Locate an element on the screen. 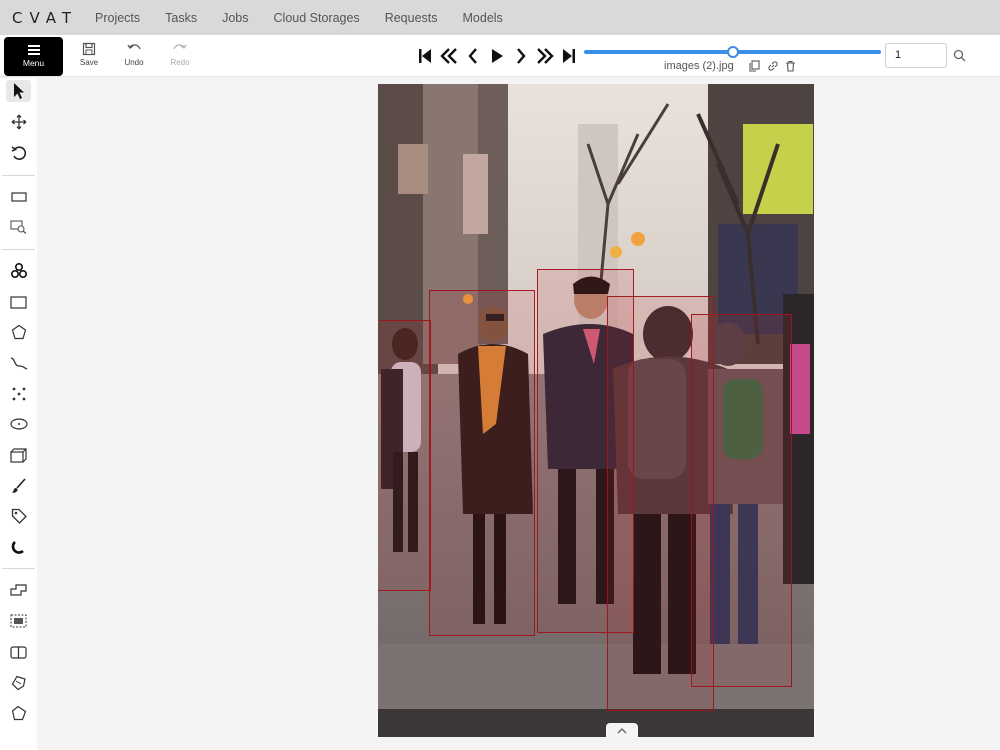  backward-step-button is located at coordinates (449, 56).